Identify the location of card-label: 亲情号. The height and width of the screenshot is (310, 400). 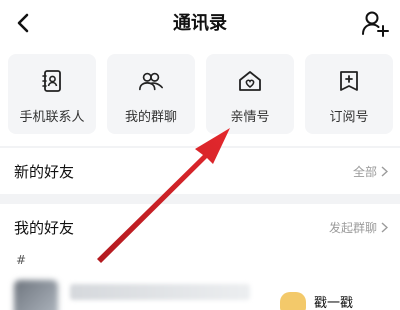
(250, 117).